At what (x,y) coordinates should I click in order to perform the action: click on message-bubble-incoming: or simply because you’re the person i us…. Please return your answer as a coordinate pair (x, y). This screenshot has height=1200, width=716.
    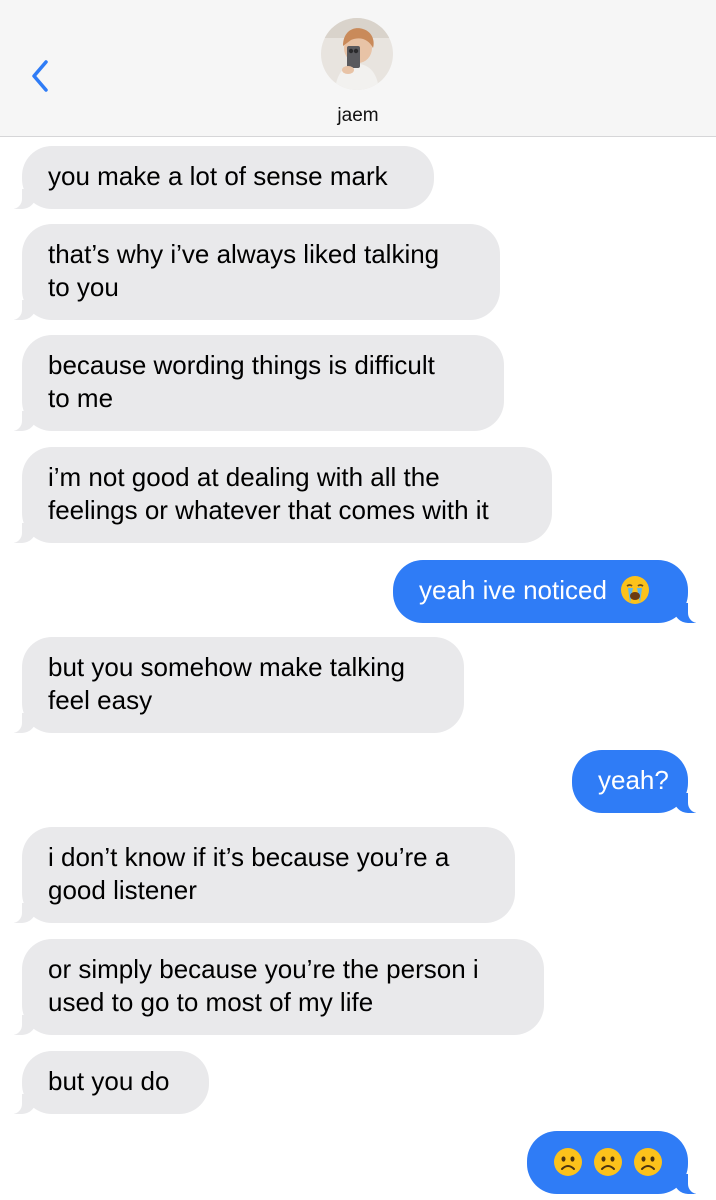
    Looking at the image, I should click on (276, 987).